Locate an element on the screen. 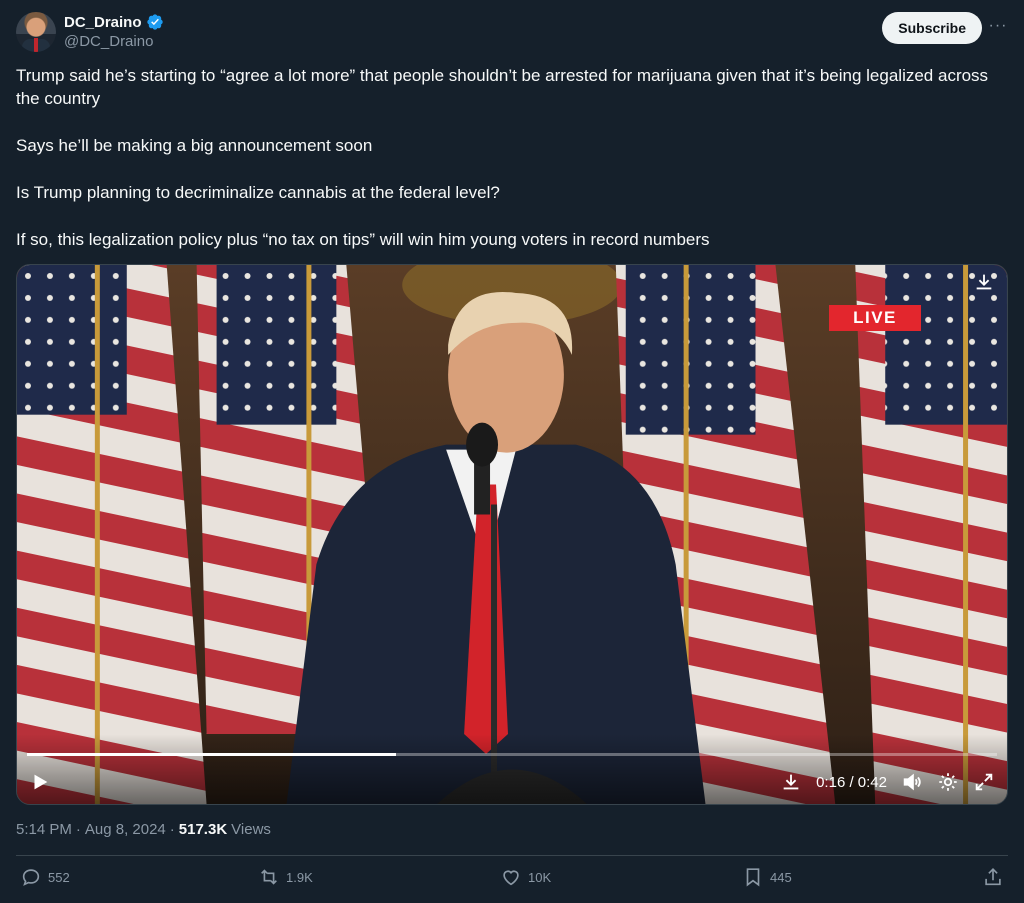 The height and width of the screenshot is (903, 1024). share-button is located at coordinates (993, 877).